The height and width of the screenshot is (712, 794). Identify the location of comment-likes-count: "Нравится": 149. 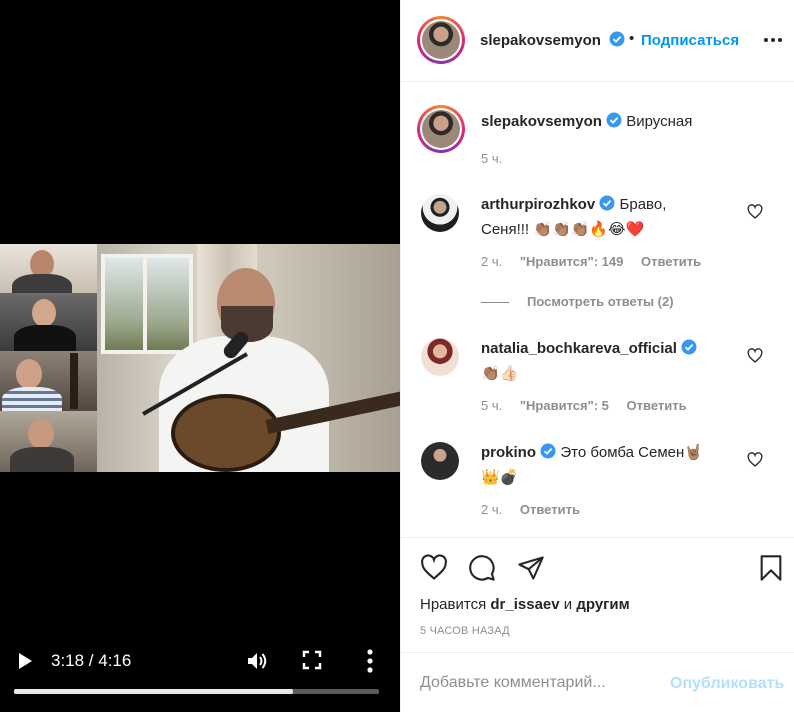
(572, 261).